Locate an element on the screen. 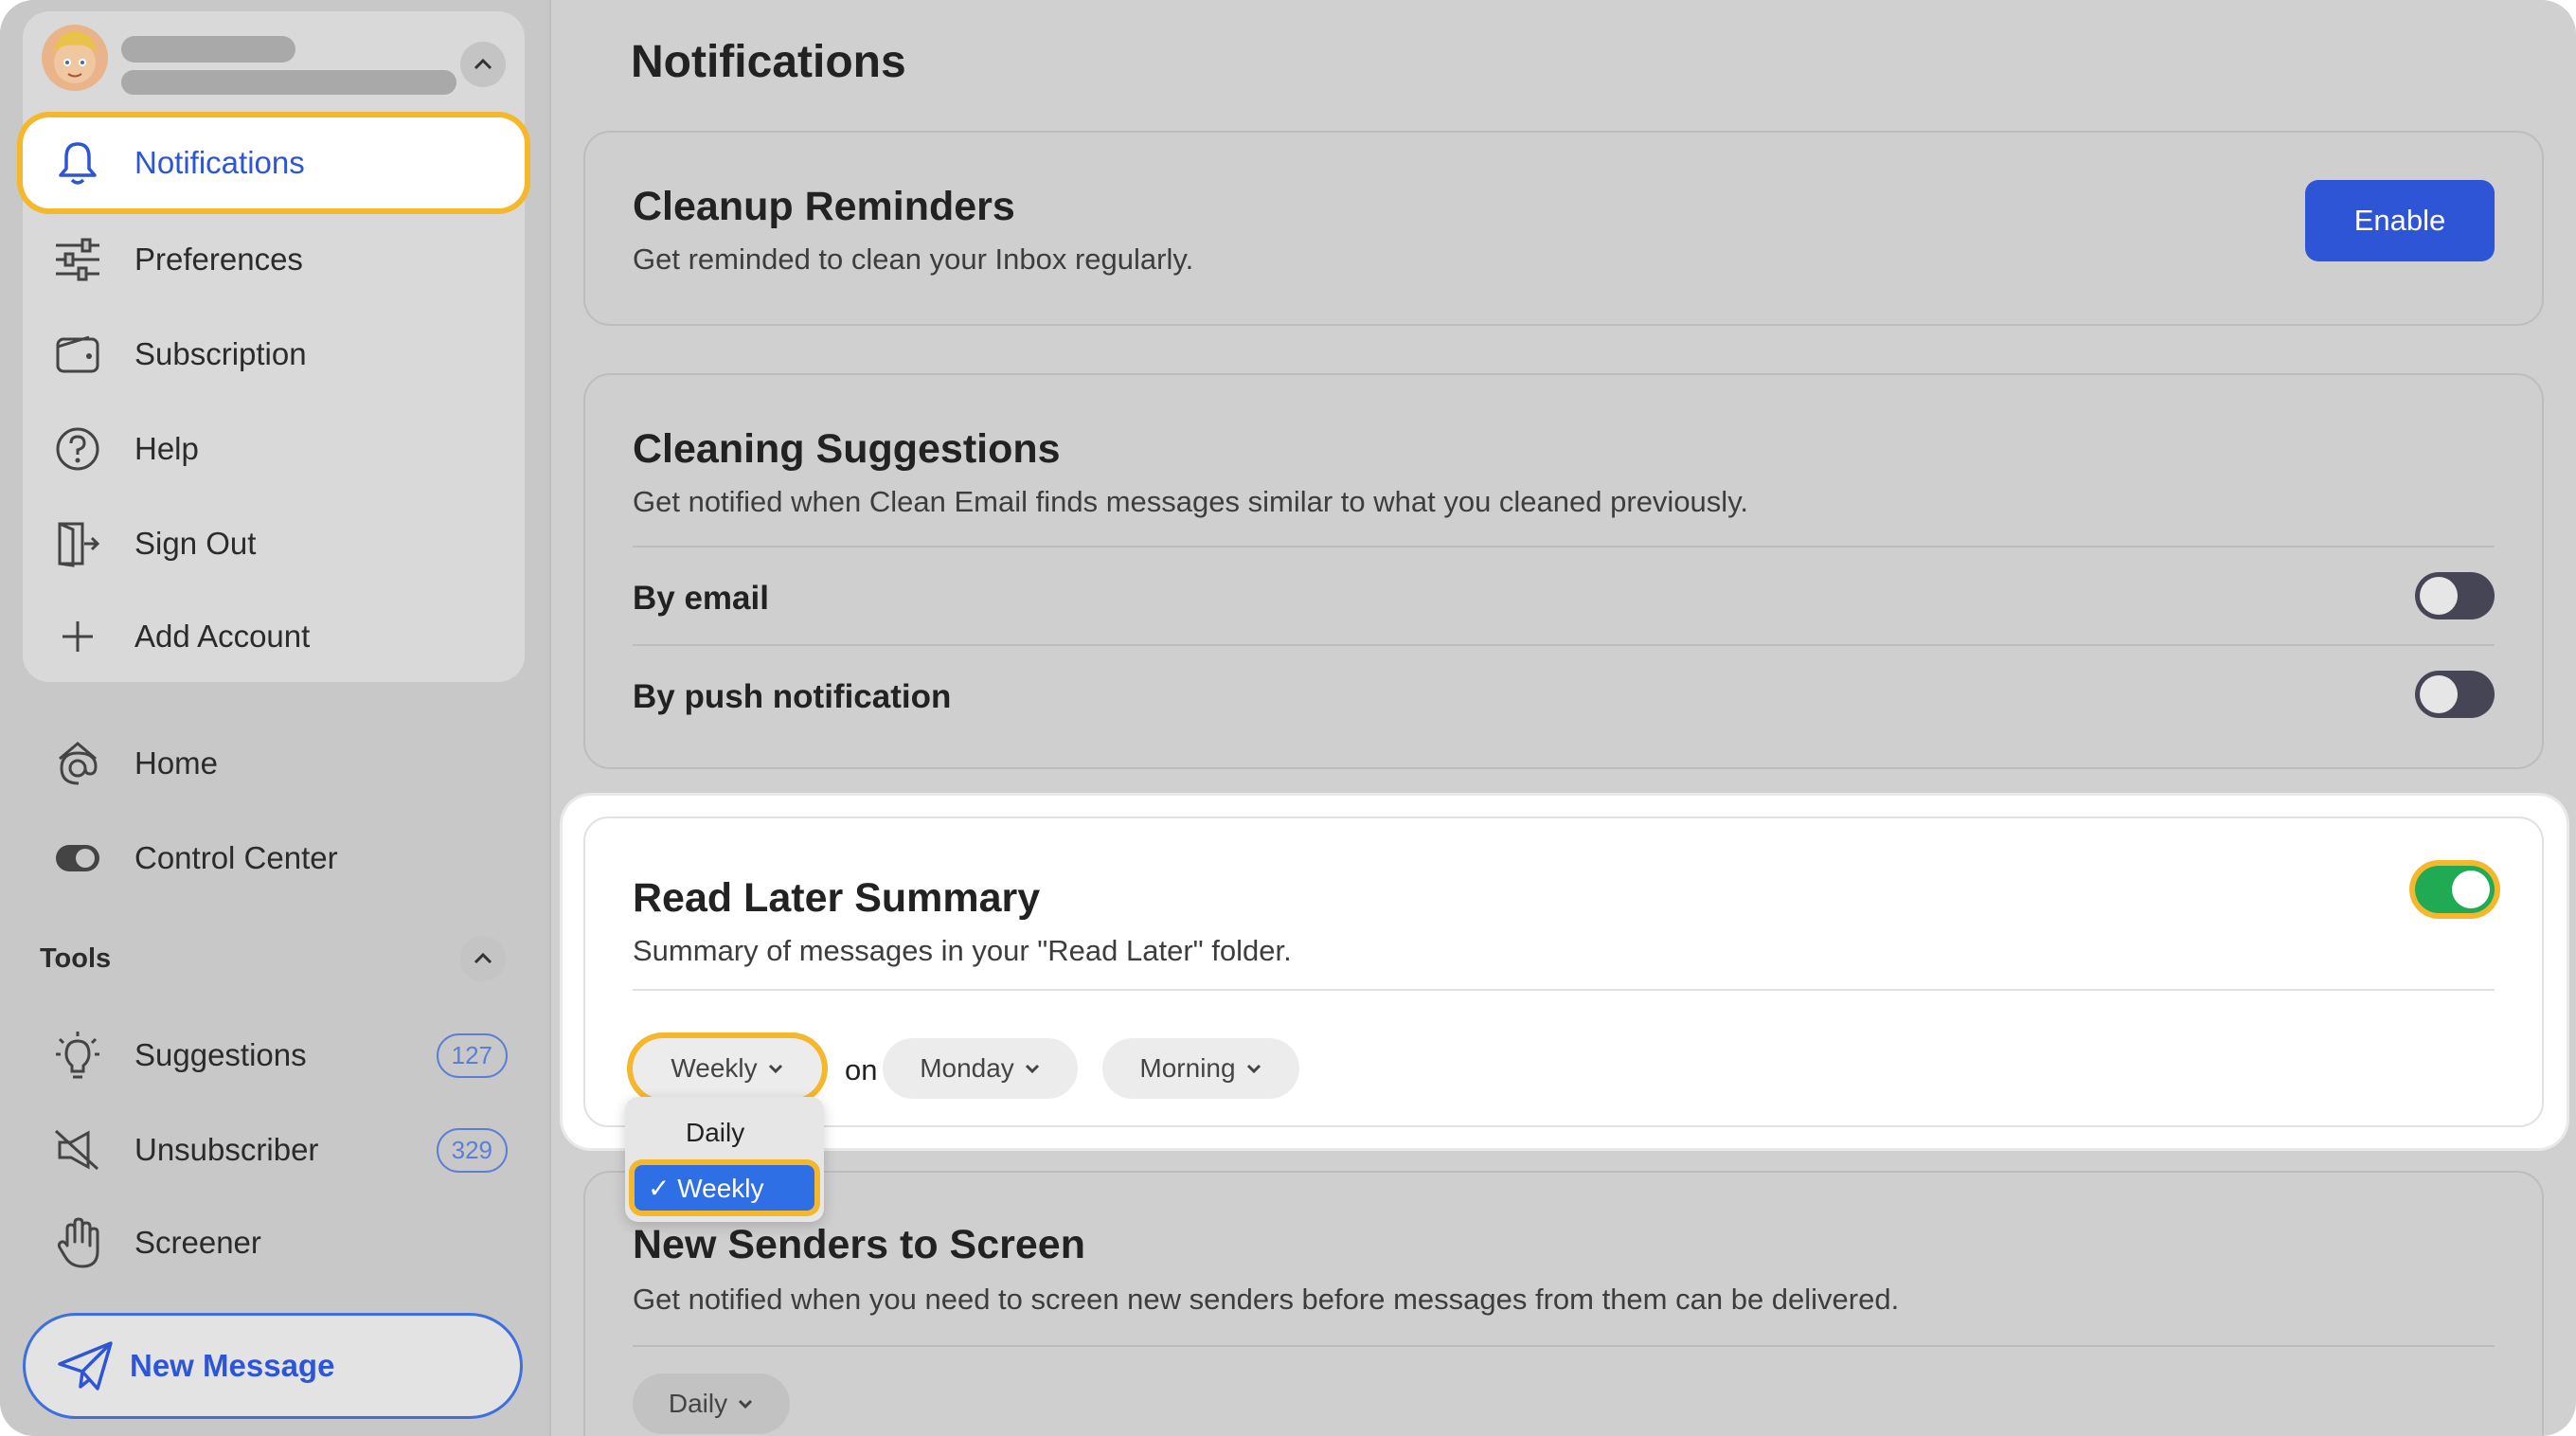 This screenshot has height=1436, width=2576. card-title: Cleaning Suggestions is located at coordinates (847, 449).